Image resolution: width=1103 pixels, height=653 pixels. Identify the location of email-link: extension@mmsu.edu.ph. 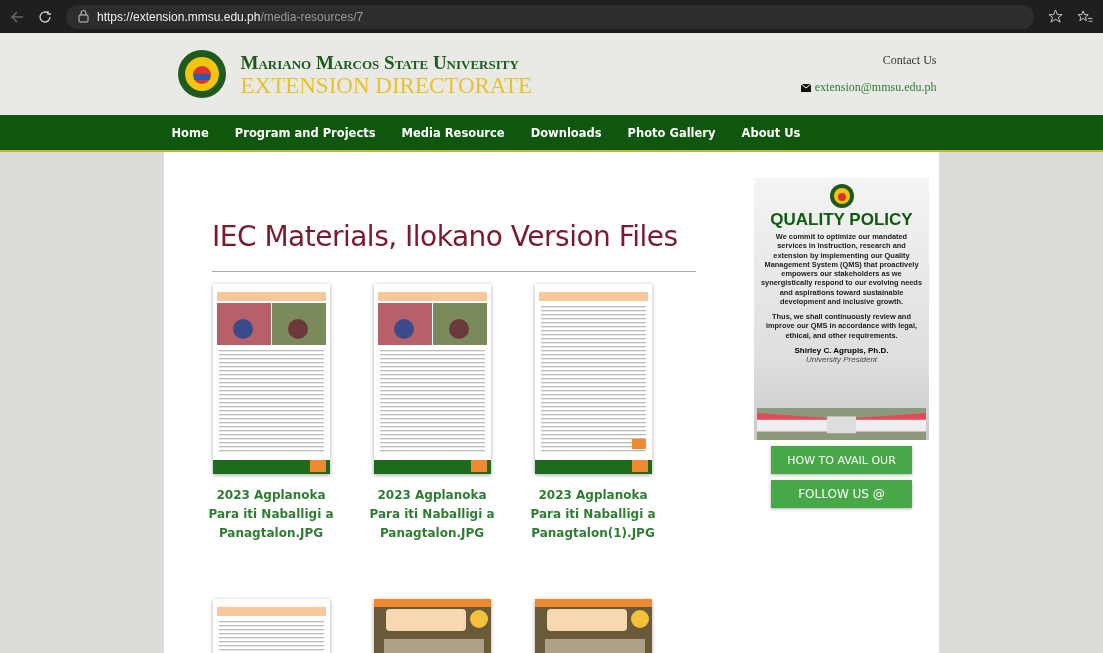
(875, 87).